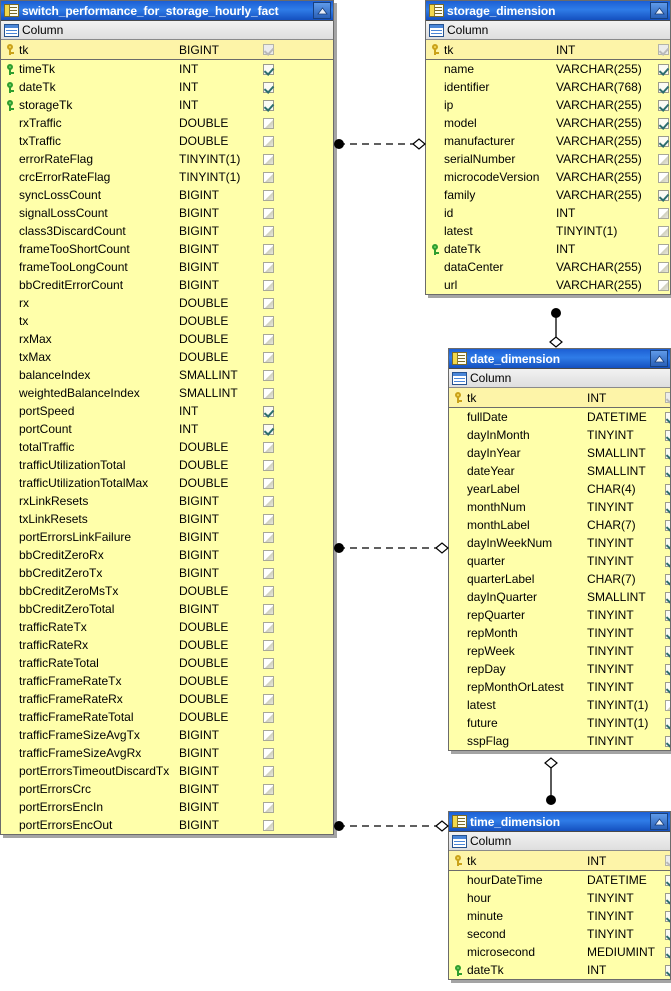  What do you see at coordinates (559, 687) in the screenshot?
I see `table-row: repMonthOrLatest TINYINT` at bounding box center [559, 687].